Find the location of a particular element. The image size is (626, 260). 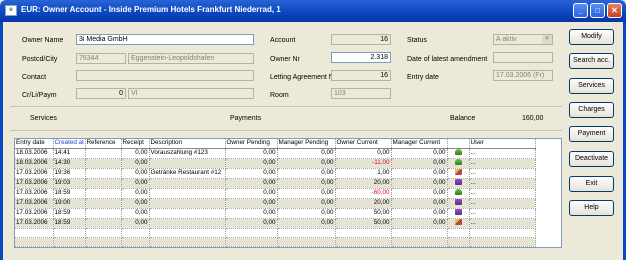

contact-label: Contact is located at coordinates (34, 77).